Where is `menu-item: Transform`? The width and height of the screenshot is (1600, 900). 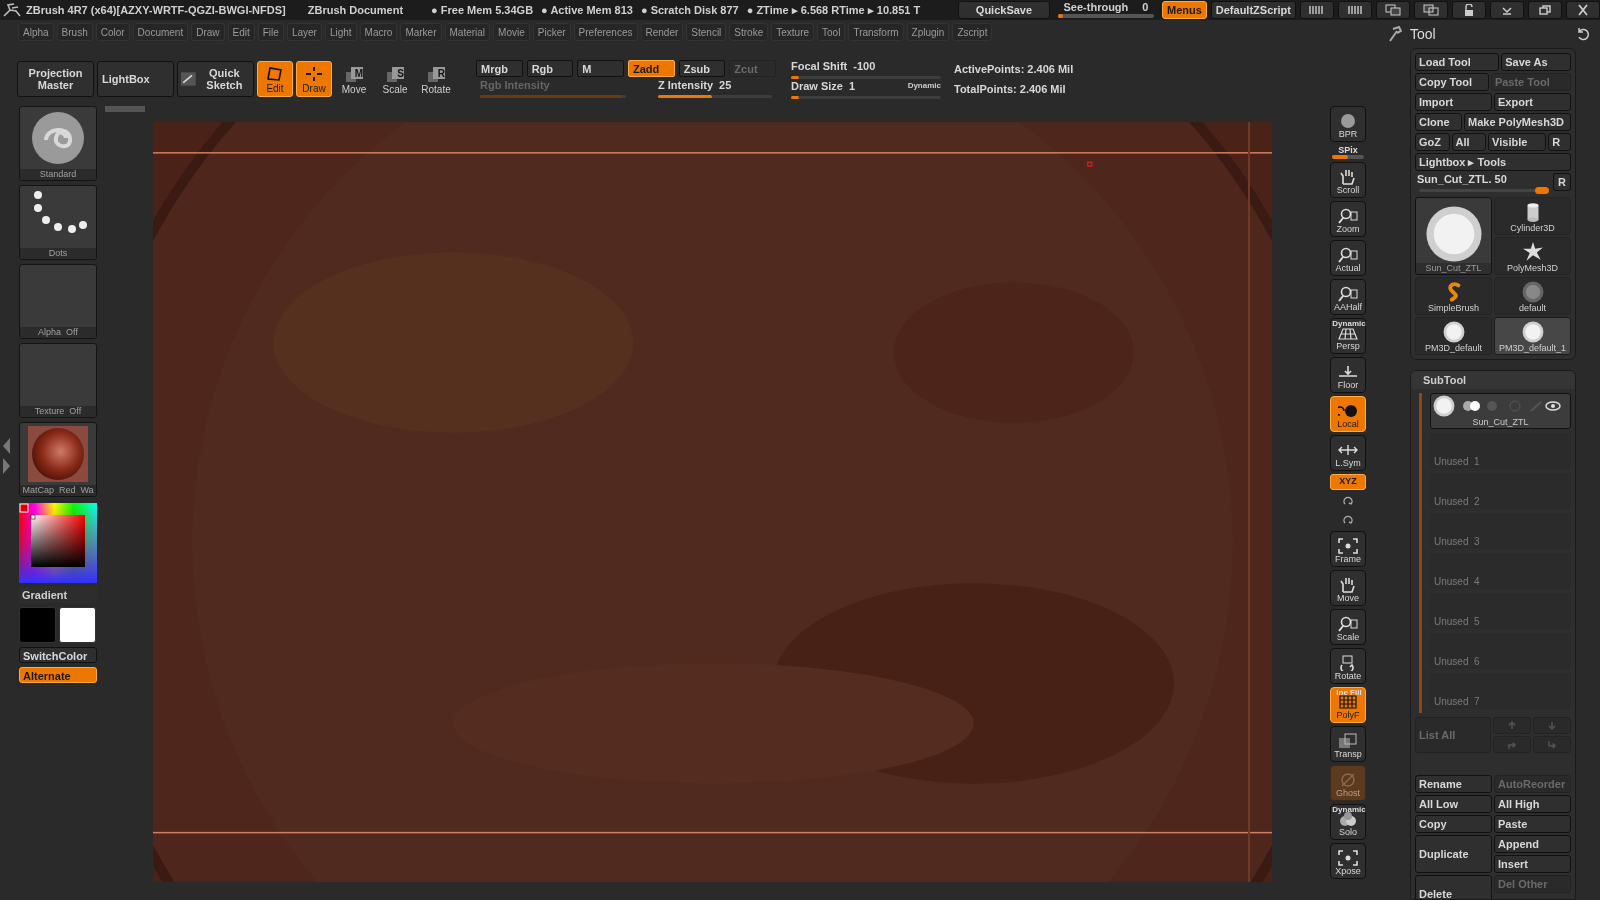
menu-item: Transform is located at coordinates (876, 32).